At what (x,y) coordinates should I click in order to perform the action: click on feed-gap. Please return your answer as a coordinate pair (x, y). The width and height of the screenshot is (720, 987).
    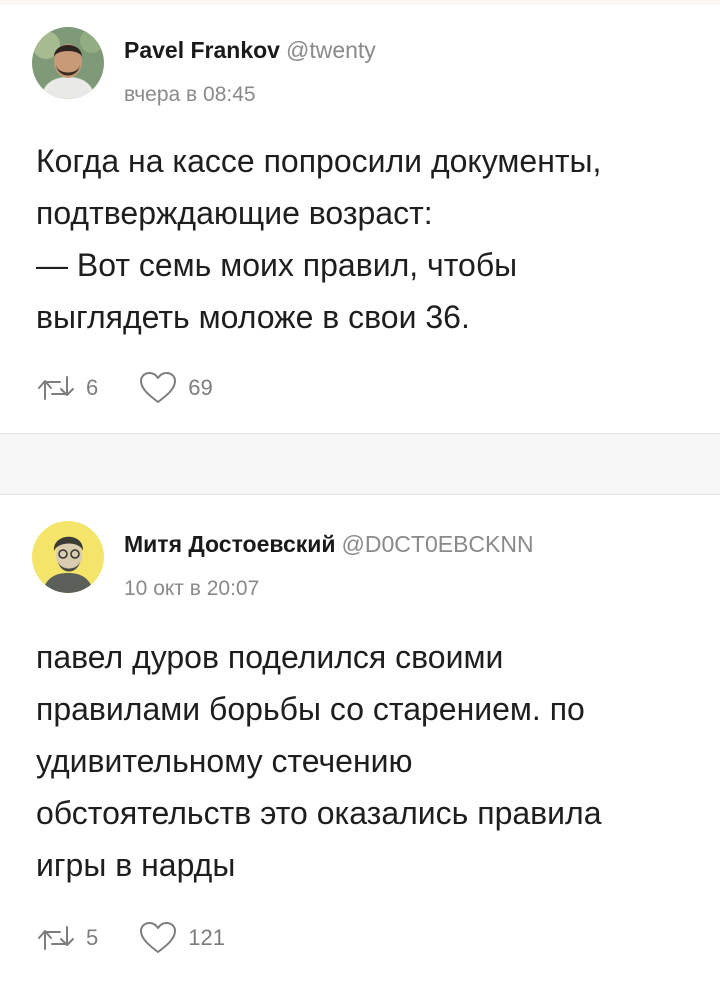
    Looking at the image, I should click on (360, 464).